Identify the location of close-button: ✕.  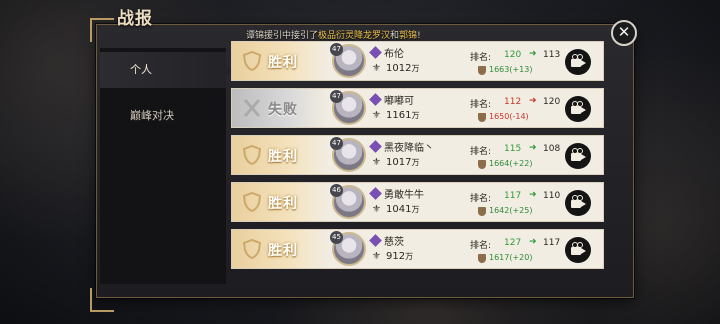
(624, 33).